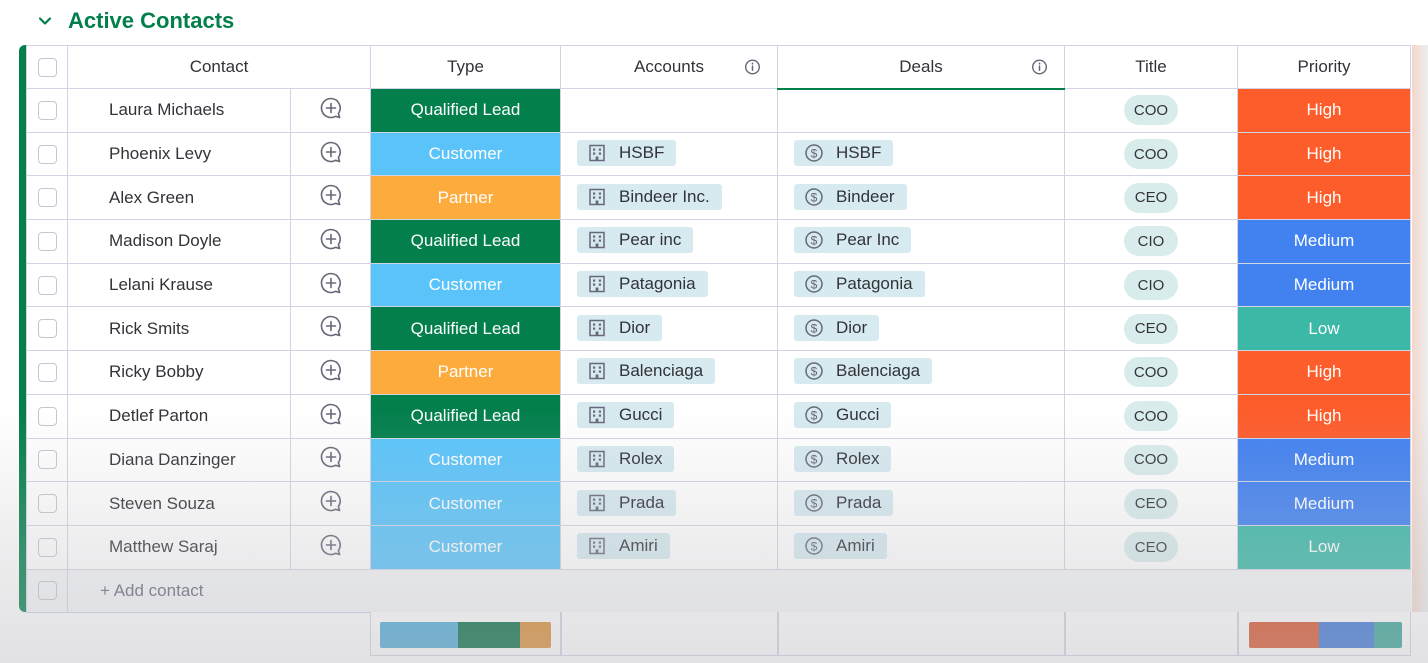 The height and width of the screenshot is (663, 1428). What do you see at coordinates (1325, 635) in the screenshot?
I see `priority-distribution-bar` at bounding box center [1325, 635].